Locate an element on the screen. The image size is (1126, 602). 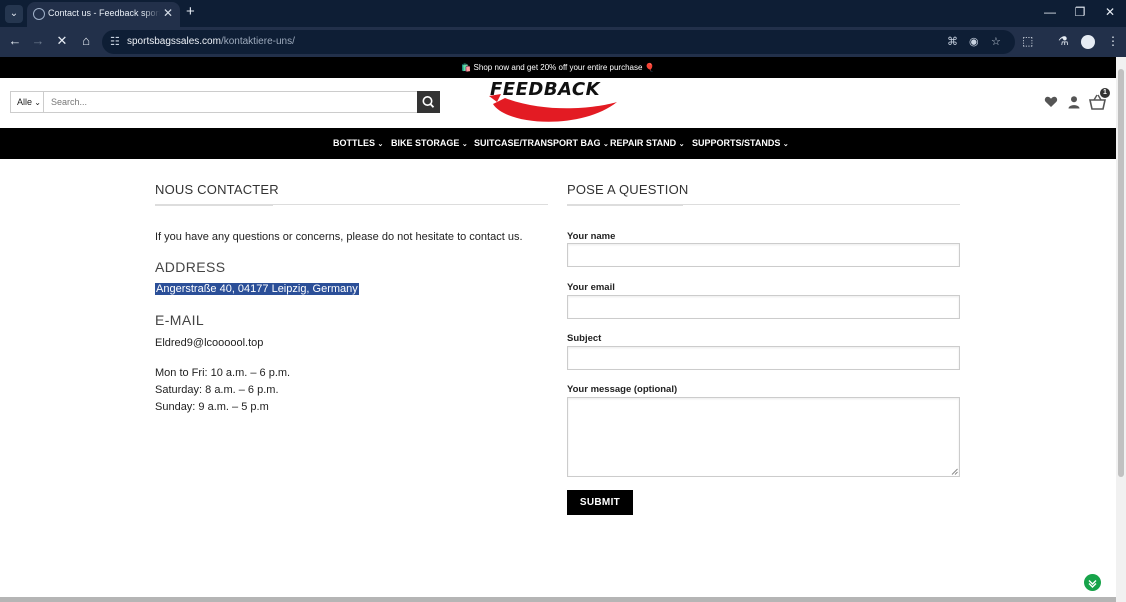
account-user-icon is located at coordinates (1074, 104).